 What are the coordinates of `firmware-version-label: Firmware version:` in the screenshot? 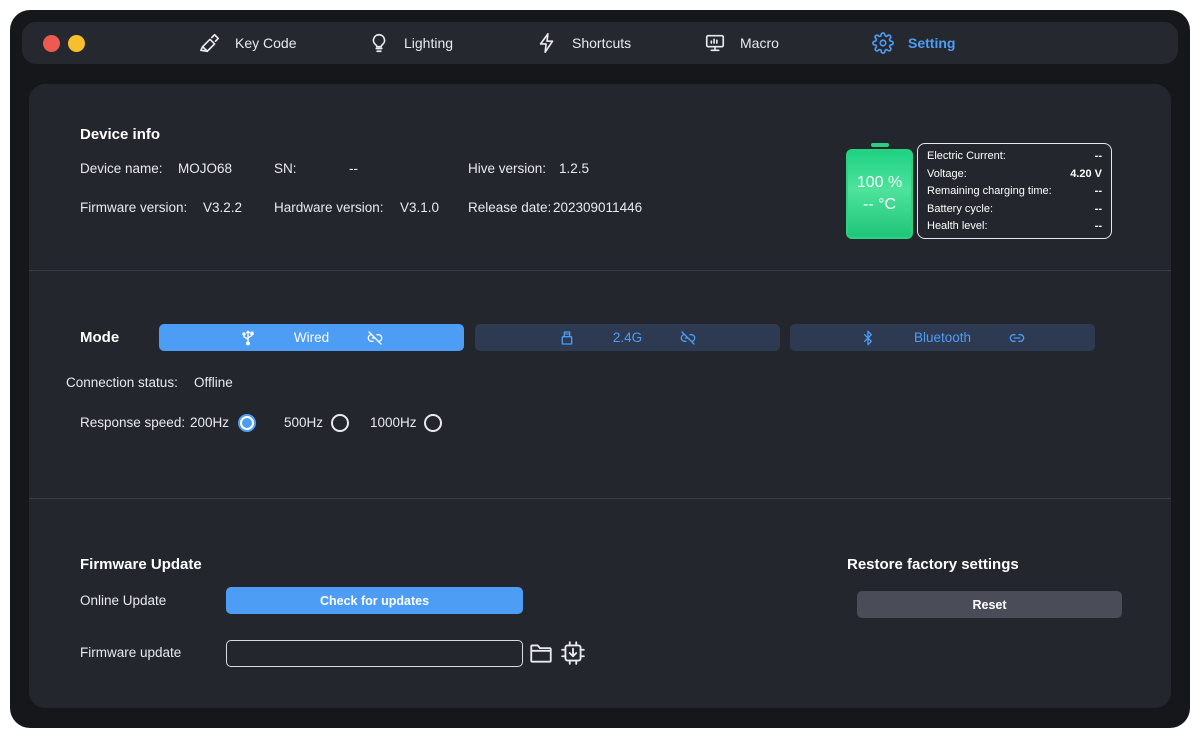 It's located at (134, 207).